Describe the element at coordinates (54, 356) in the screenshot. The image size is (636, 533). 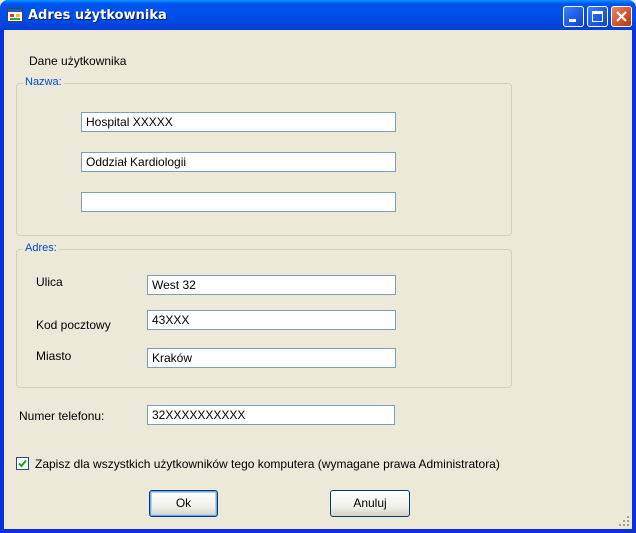
I see `city-label: Miasto` at that location.